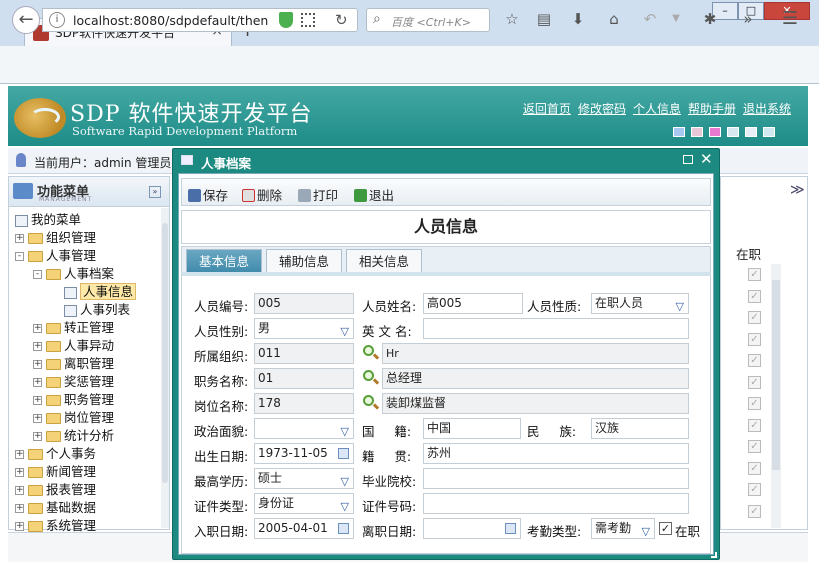 This screenshot has height=570, width=819. I want to click on sidebar-tree-item: 人事列表, so click(90, 310).